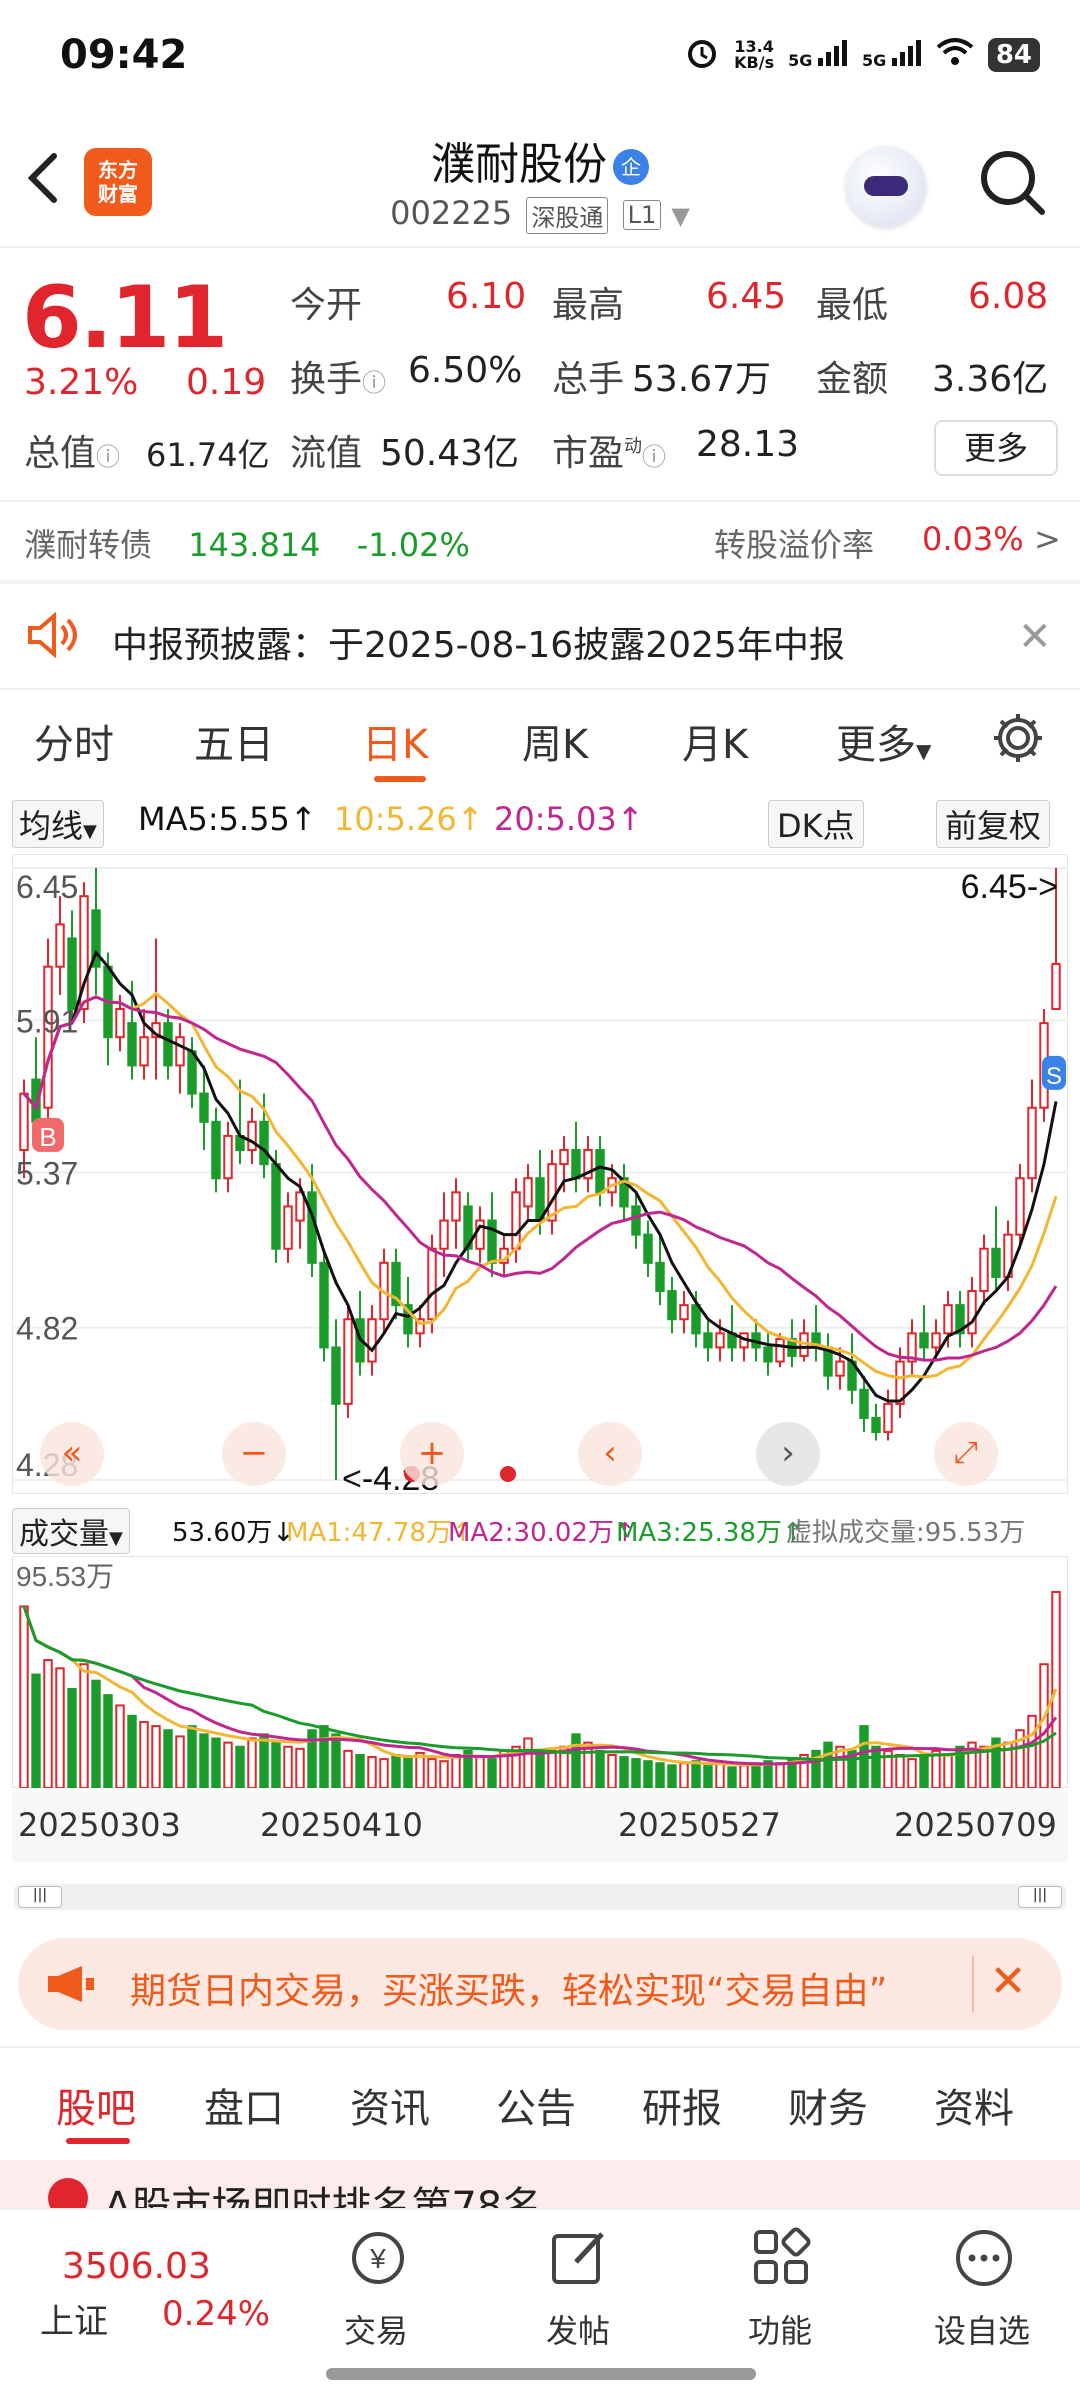 Image resolution: width=1080 pixels, height=2400 pixels. What do you see at coordinates (715, 741) in the screenshot?
I see `tab-monthly-k: 月K` at bounding box center [715, 741].